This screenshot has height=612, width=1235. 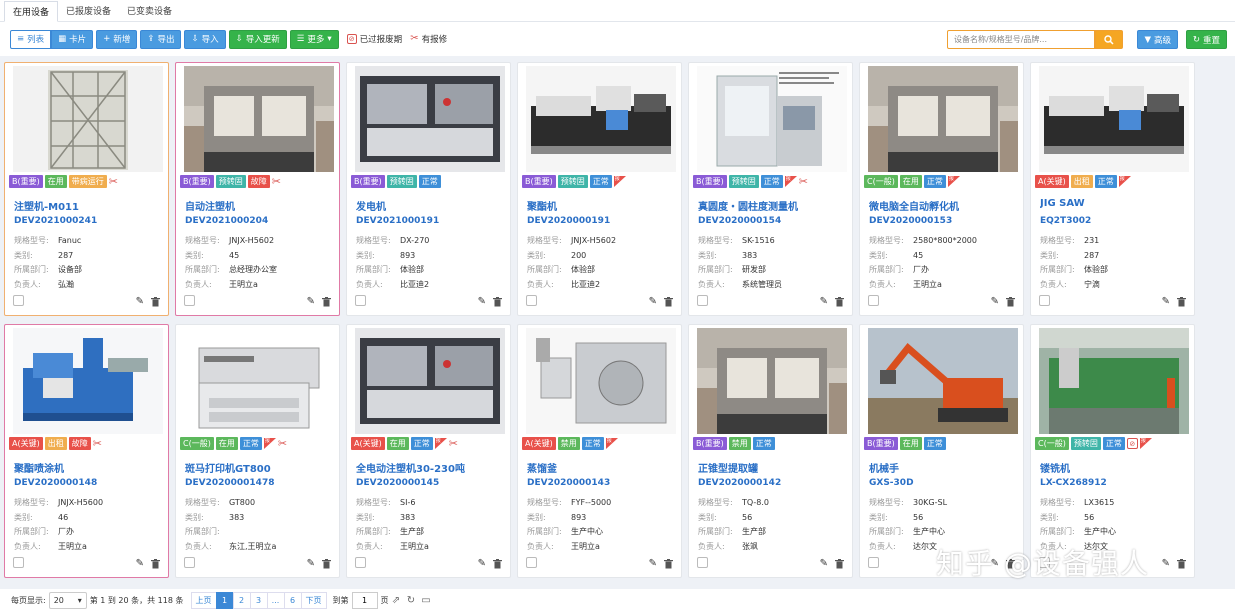 I want to click on goto-page-input, so click(x=364, y=600).